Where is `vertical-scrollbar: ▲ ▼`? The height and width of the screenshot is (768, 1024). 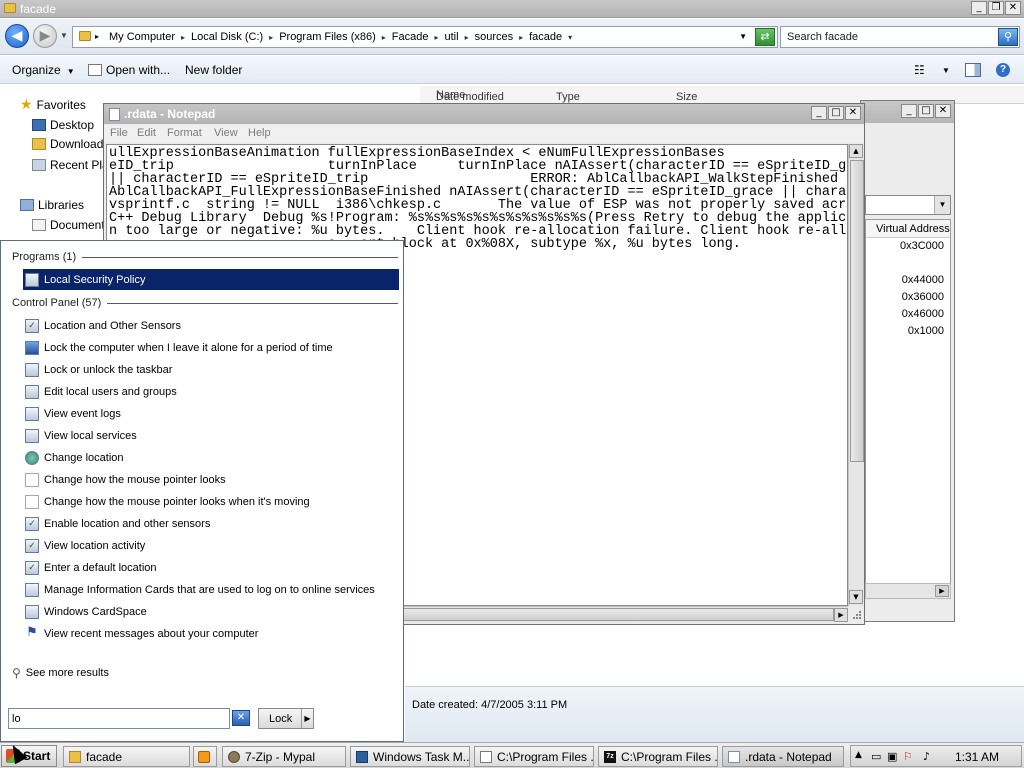
vertical-scrollbar: ▲ ▼ is located at coordinates (856, 375).